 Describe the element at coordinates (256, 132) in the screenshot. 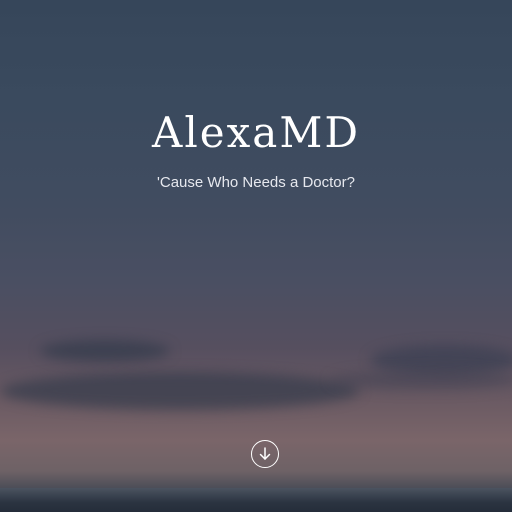

I see `site-title: AlexaMD` at that location.